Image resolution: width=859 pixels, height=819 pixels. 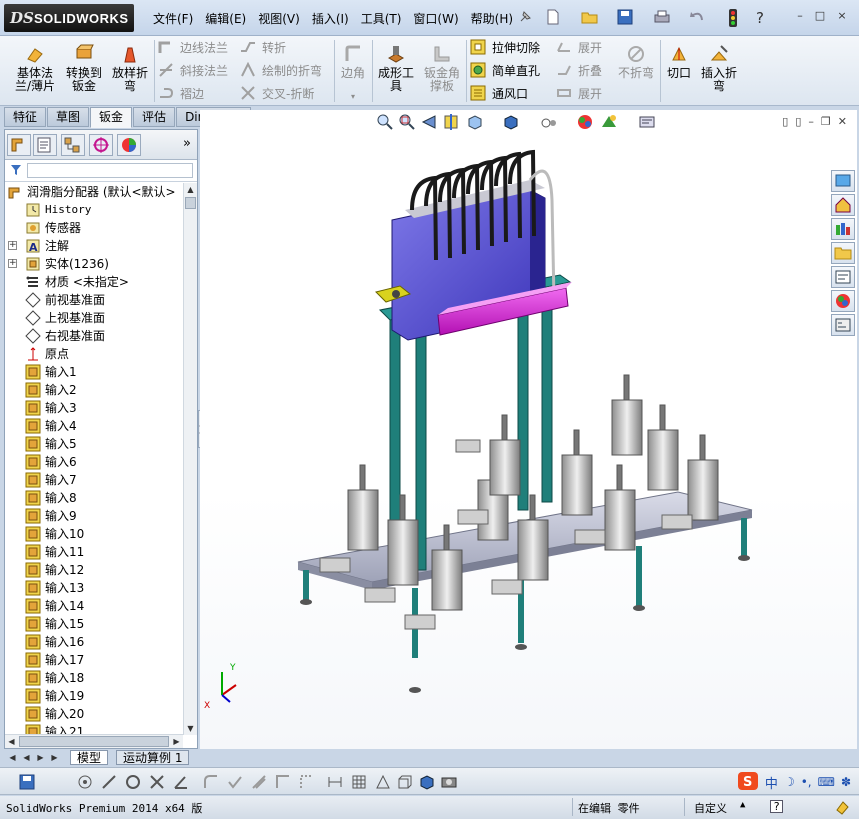 I want to click on menu-insert: 插入(I), so click(x=330, y=18).